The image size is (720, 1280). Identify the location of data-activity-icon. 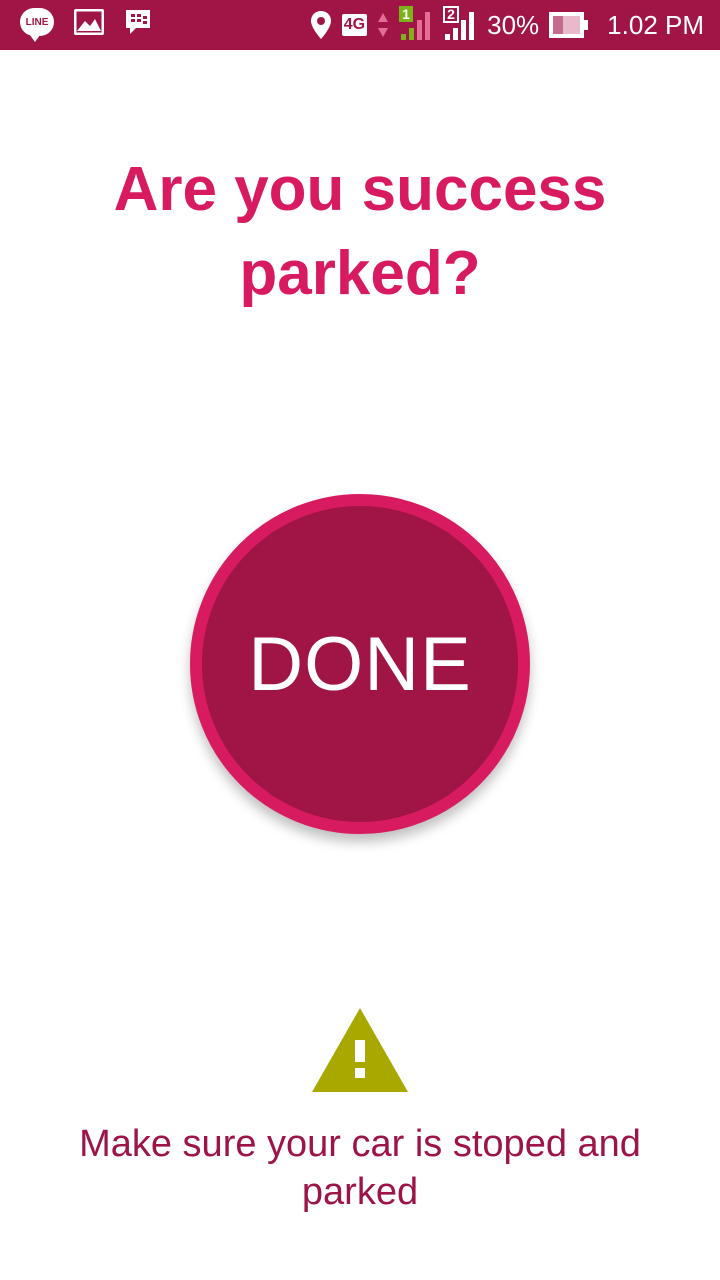
(383, 25).